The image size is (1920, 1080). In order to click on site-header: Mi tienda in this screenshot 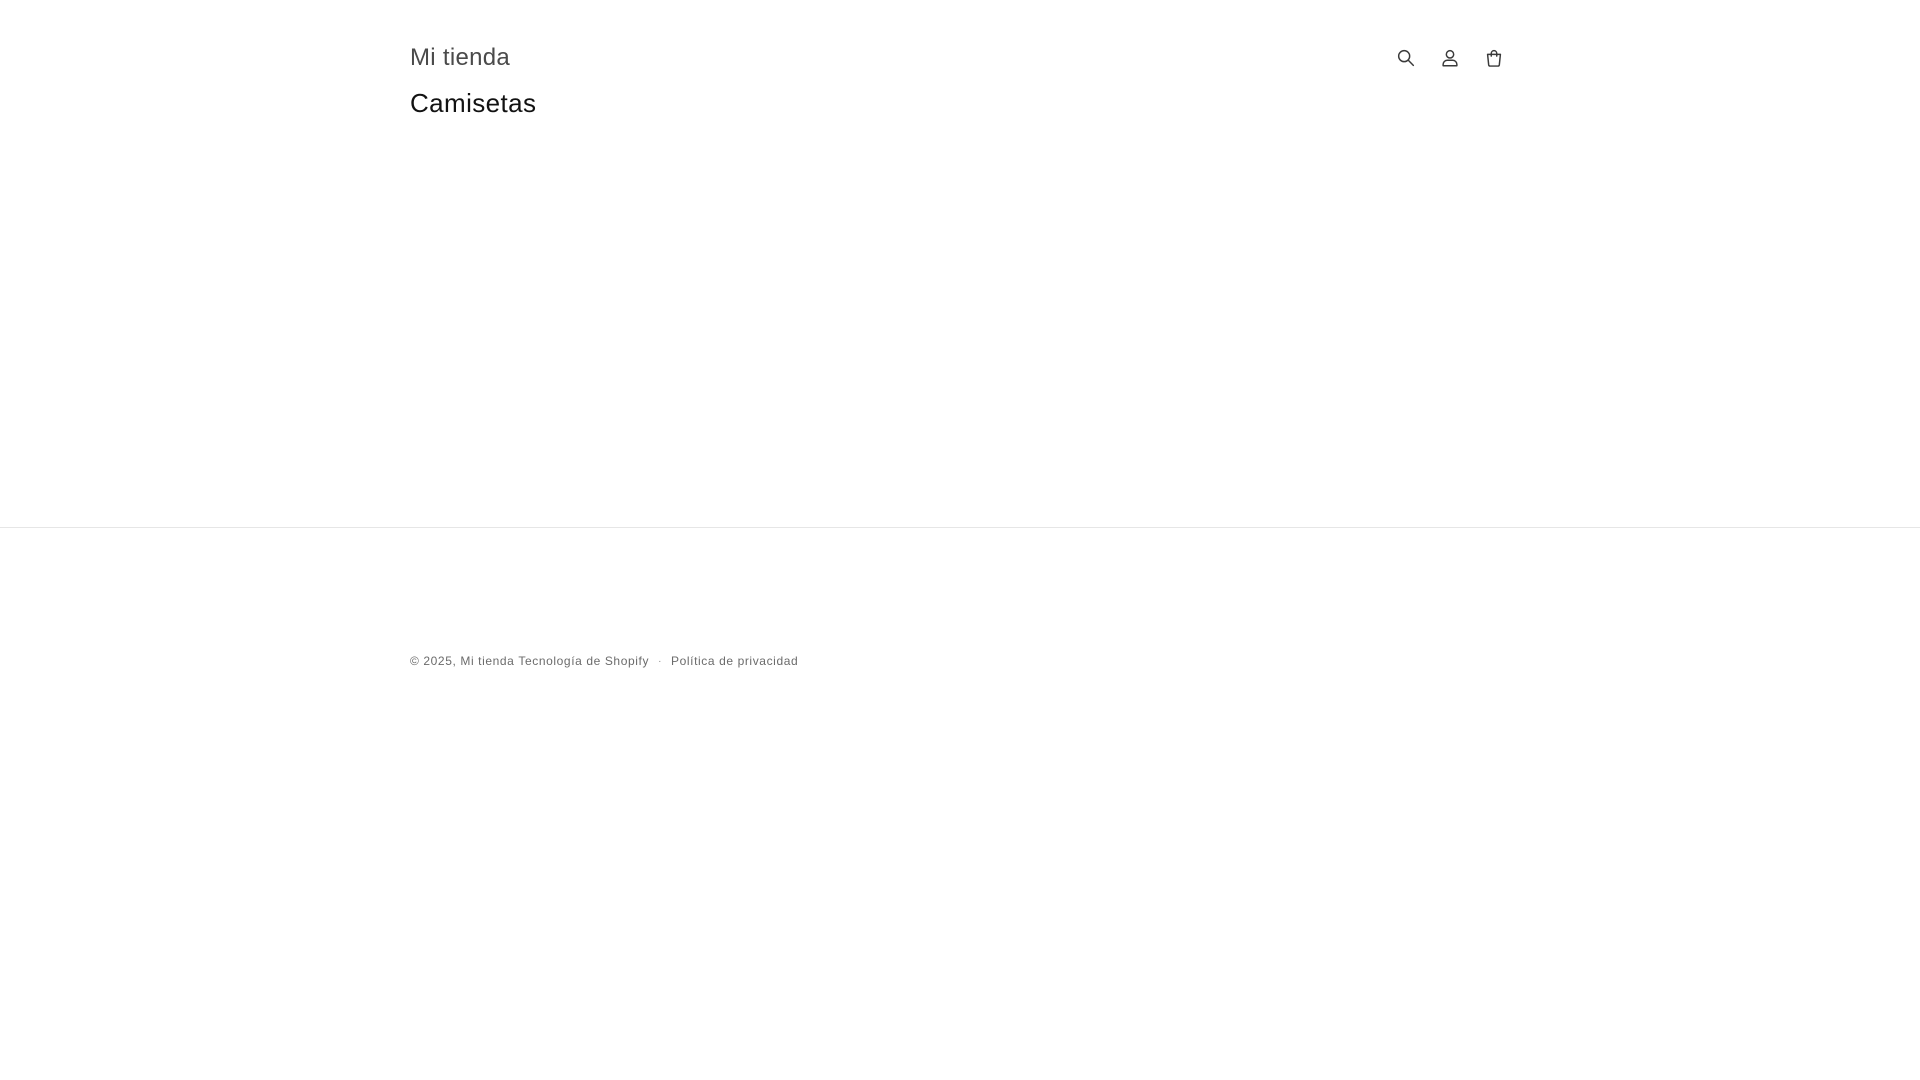, I will do `click(960, 58)`.